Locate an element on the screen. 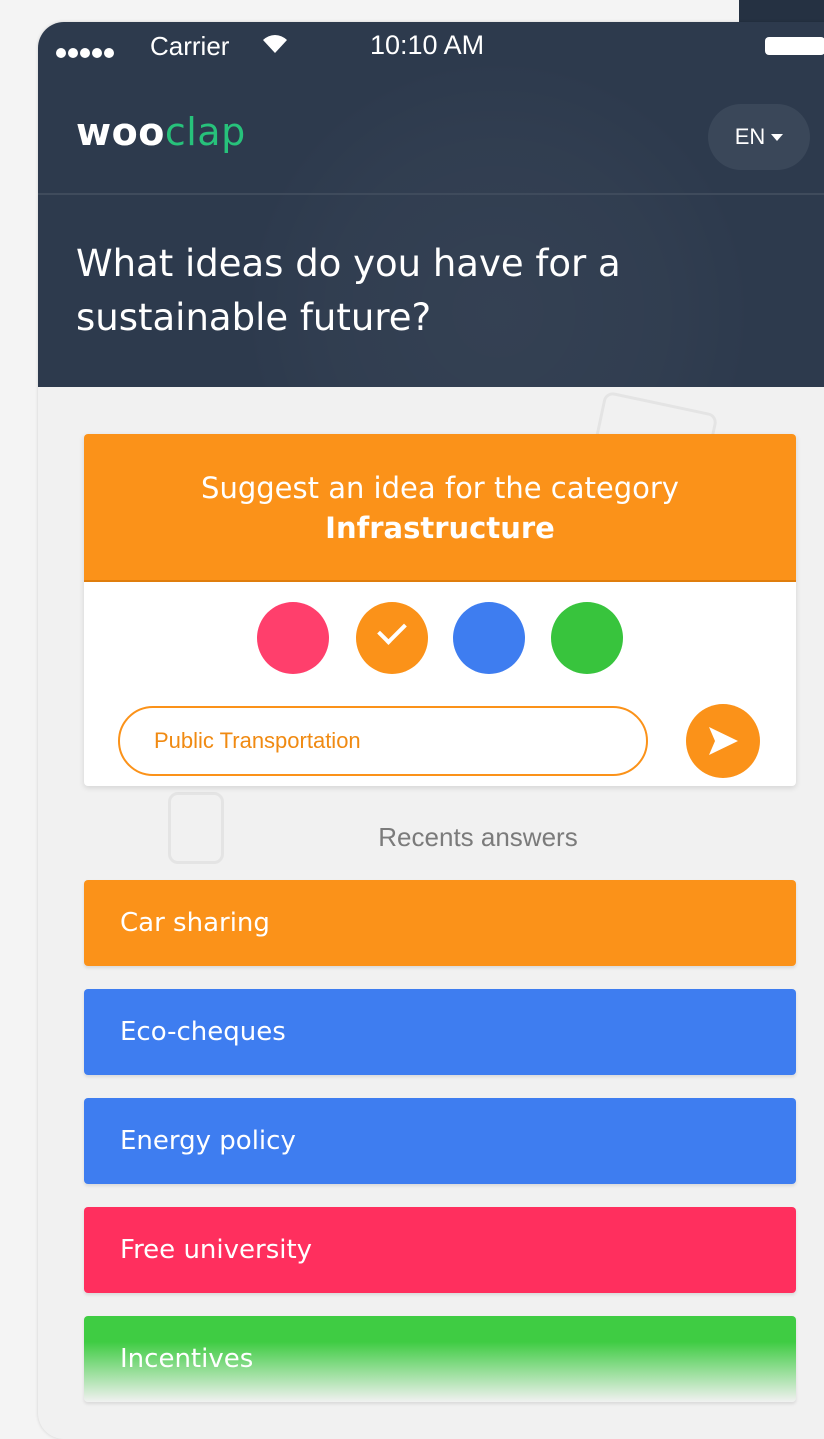 The image size is (824, 1439). caret-down-icon is located at coordinates (777, 137).